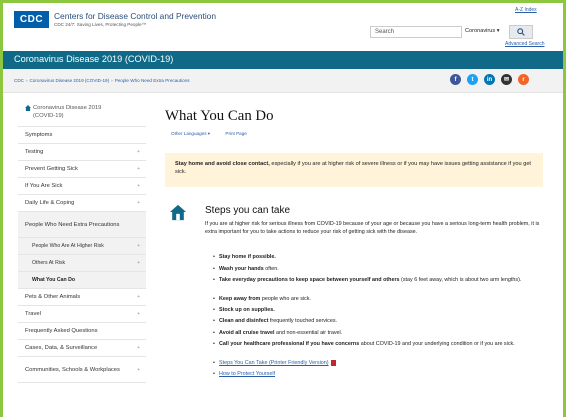  I want to click on sidebar-item-communities-schools-workplaces: Communities, Schools & Workplaces +, so click(82, 370).